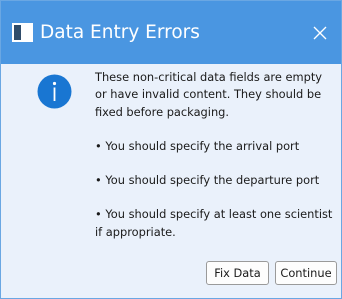 The width and height of the screenshot is (342, 299). Describe the element at coordinates (171, 273) in the screenshot. I see `button-row: Fix Data Continue` at that location.